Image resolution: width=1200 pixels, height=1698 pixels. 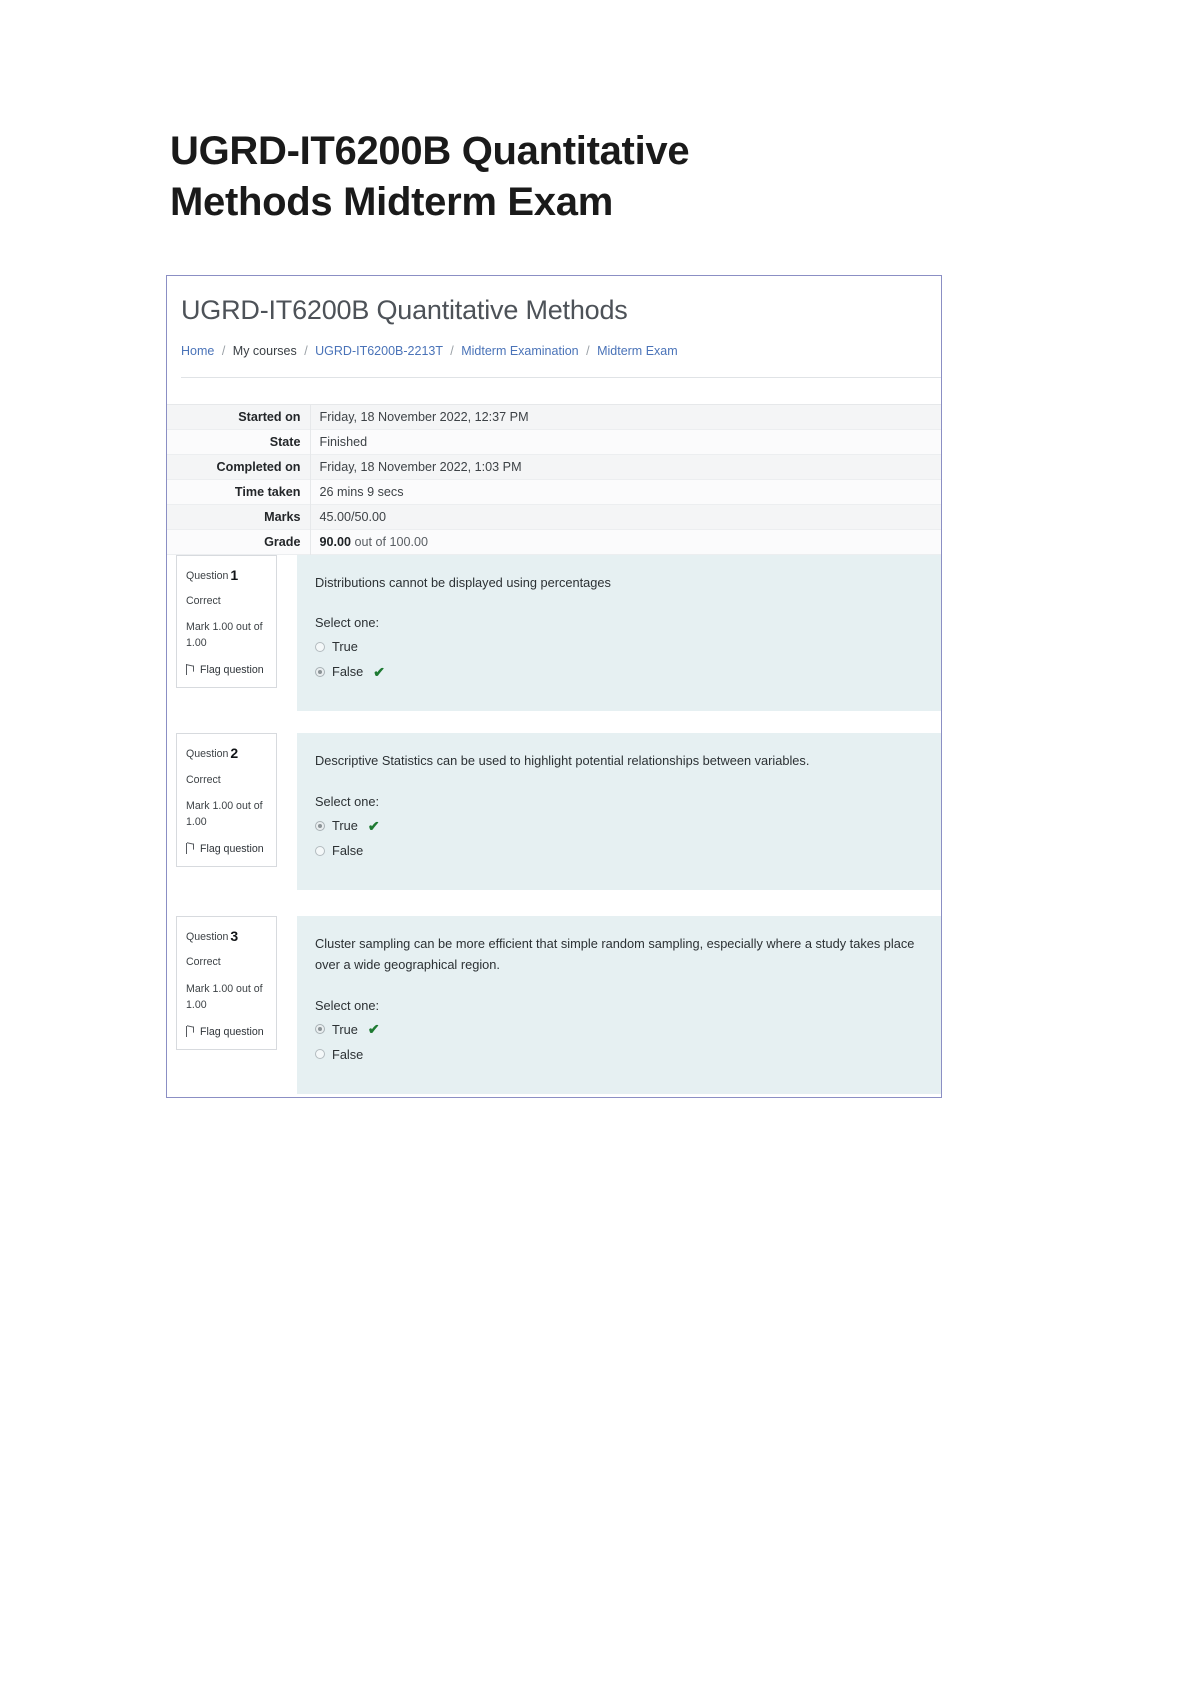 What do you see at coordinates (285, 441) in the screenshot?
I see `summary-label-state: State` at bounding box center [285, 441].